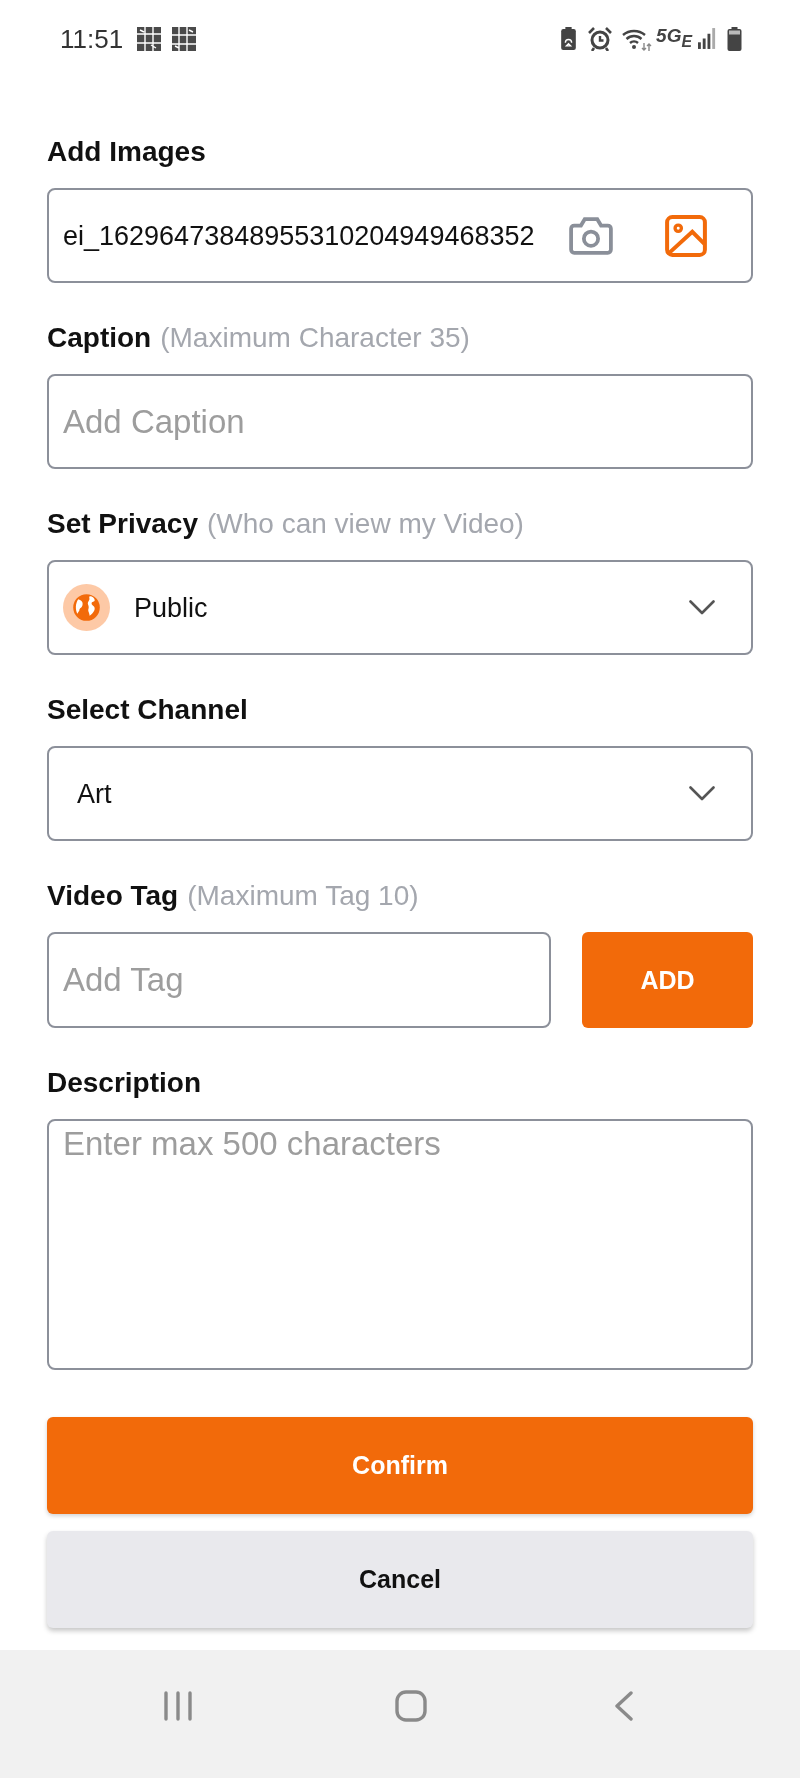 This screenshot has height=1778, width=800. What do you see at coordinates (86, 607) in the screenshot?
I see `globe-icon` at bounding box center [86, 607].